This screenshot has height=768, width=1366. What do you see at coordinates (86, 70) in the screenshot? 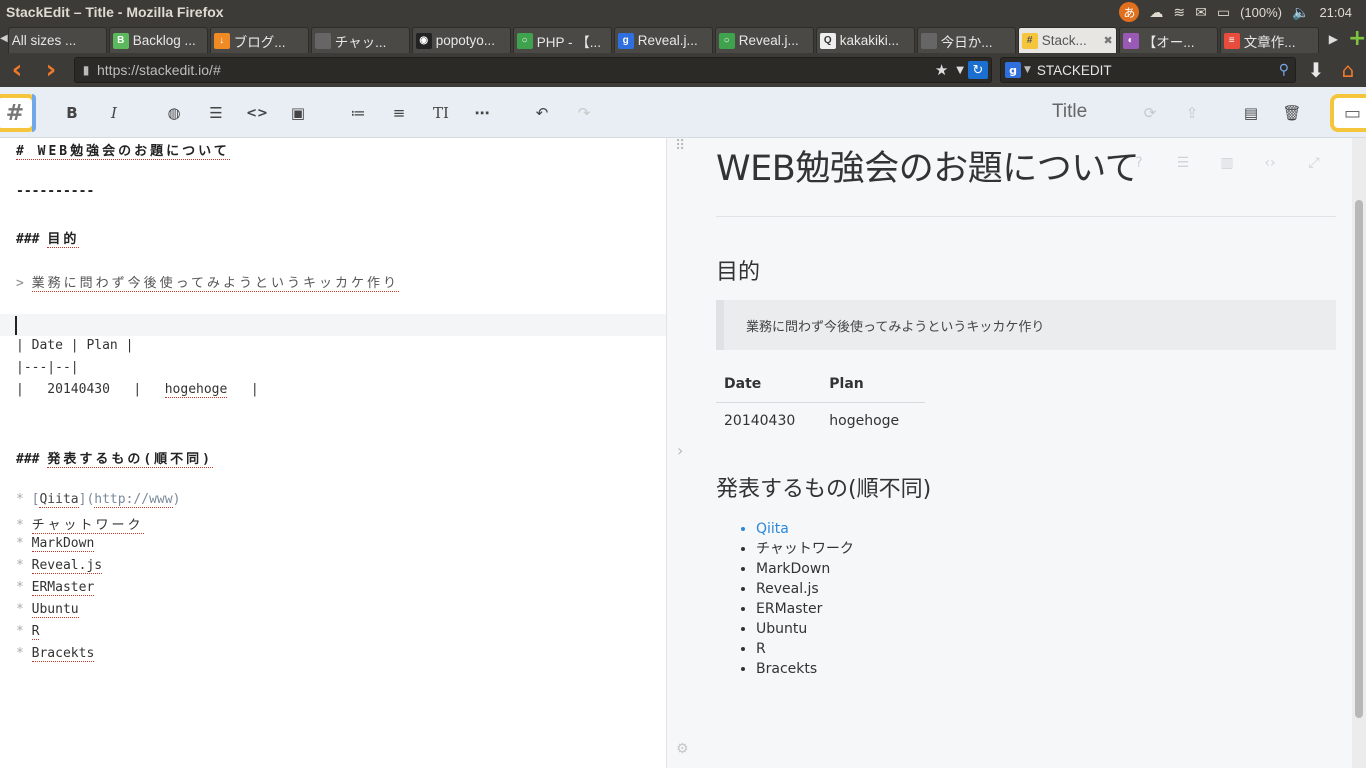
I see `site-identity-icon: ▮` at bounding box center [86, 70].